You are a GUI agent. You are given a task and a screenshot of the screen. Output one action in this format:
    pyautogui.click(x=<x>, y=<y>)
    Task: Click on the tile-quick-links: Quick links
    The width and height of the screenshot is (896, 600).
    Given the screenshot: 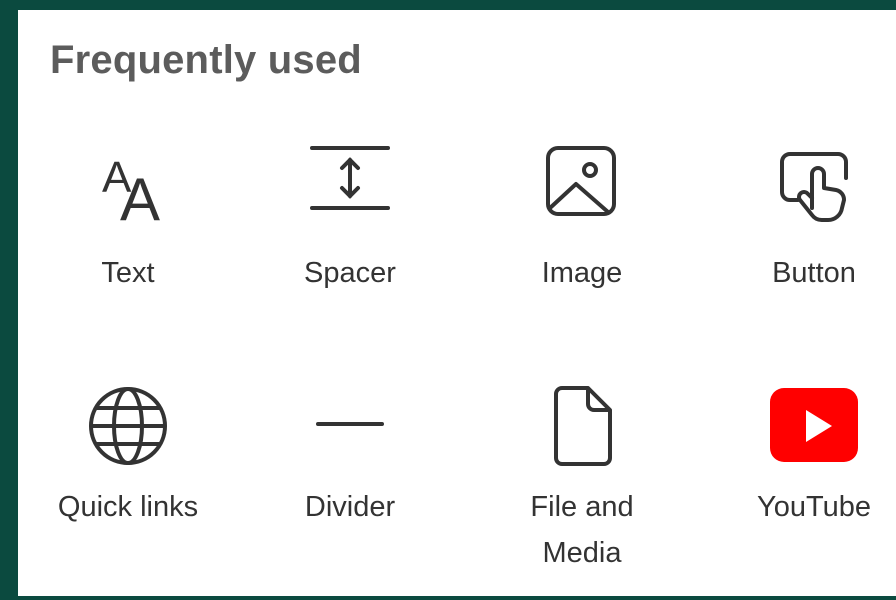 What is the action you would take?
    pyautogui.click(x=128, y=490)
    